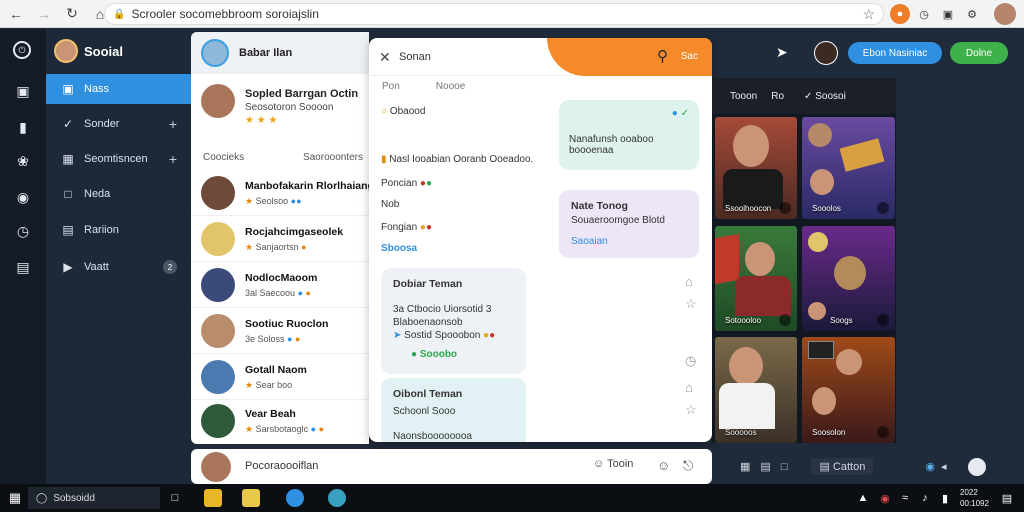  What do you see at coordinates (118, 89) in the screenshot?
I see `sidebar-item-nass: ▣ Nass` at bounding box center [118, 89].